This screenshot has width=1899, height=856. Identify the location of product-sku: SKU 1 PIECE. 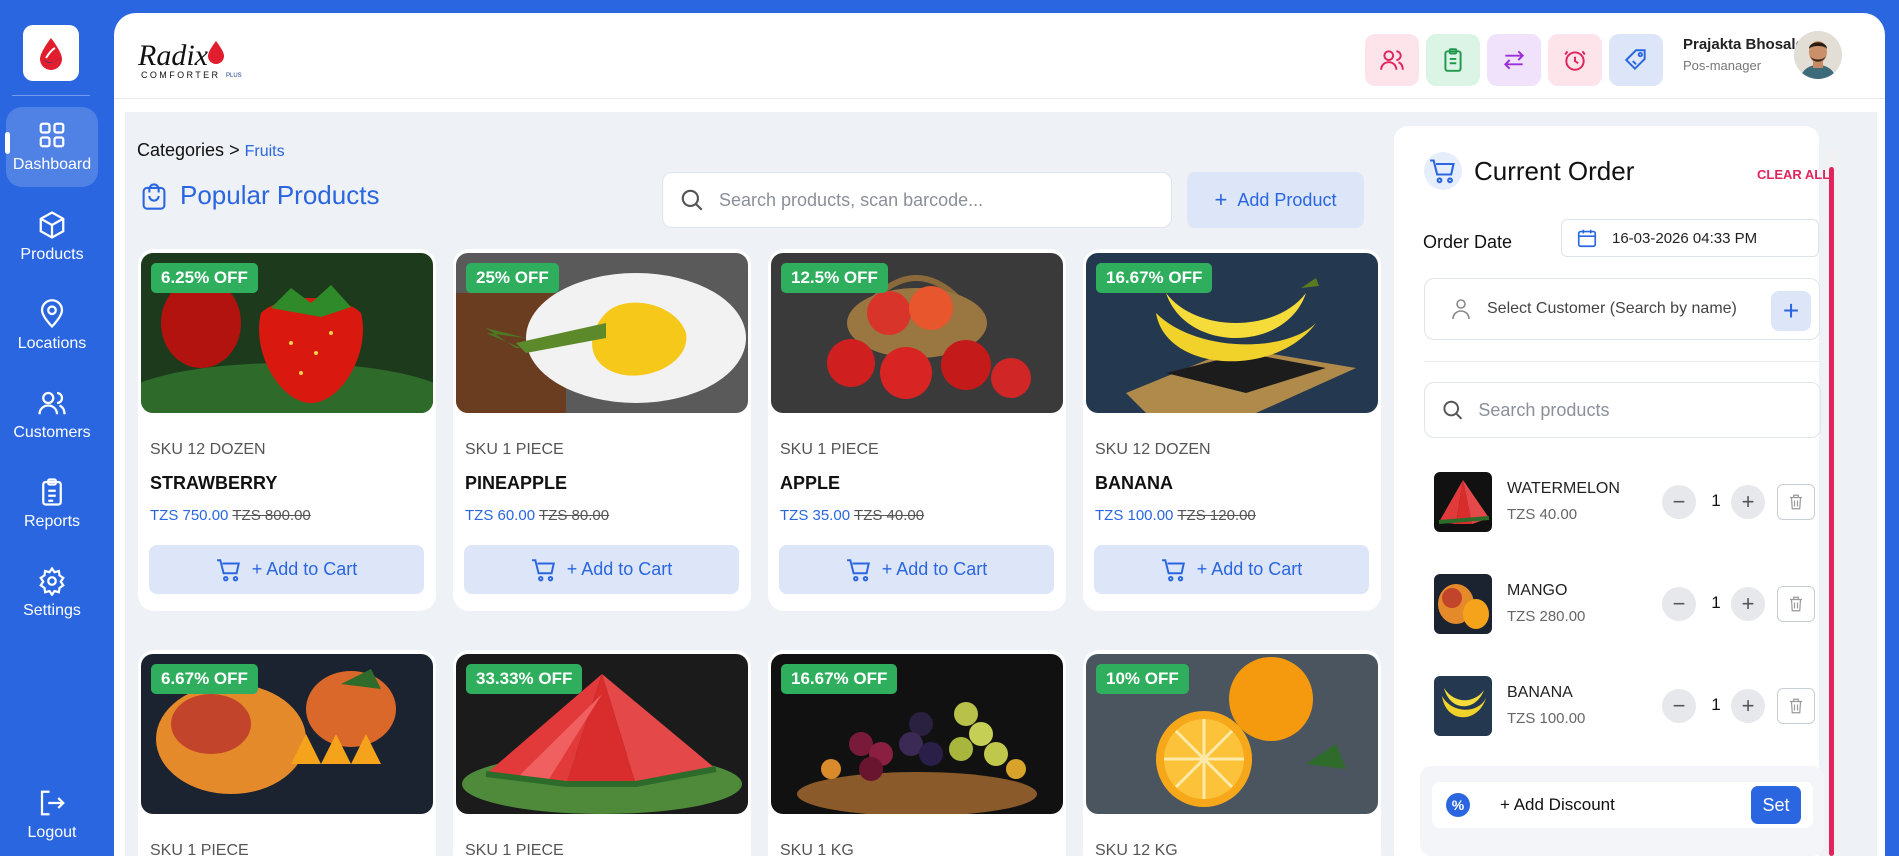
(829, 449).